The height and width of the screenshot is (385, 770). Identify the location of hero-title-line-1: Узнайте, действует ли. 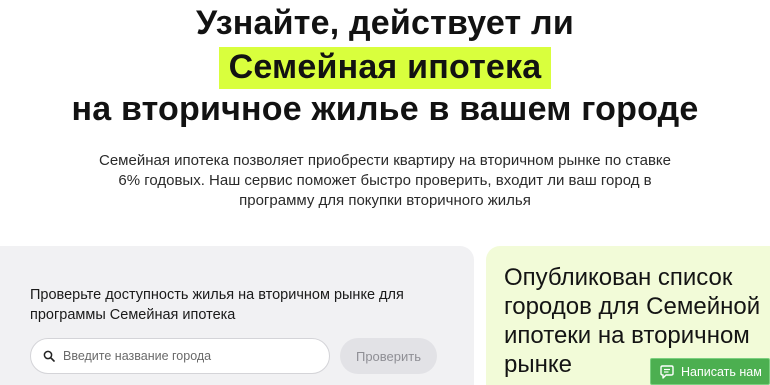
(385, 23).